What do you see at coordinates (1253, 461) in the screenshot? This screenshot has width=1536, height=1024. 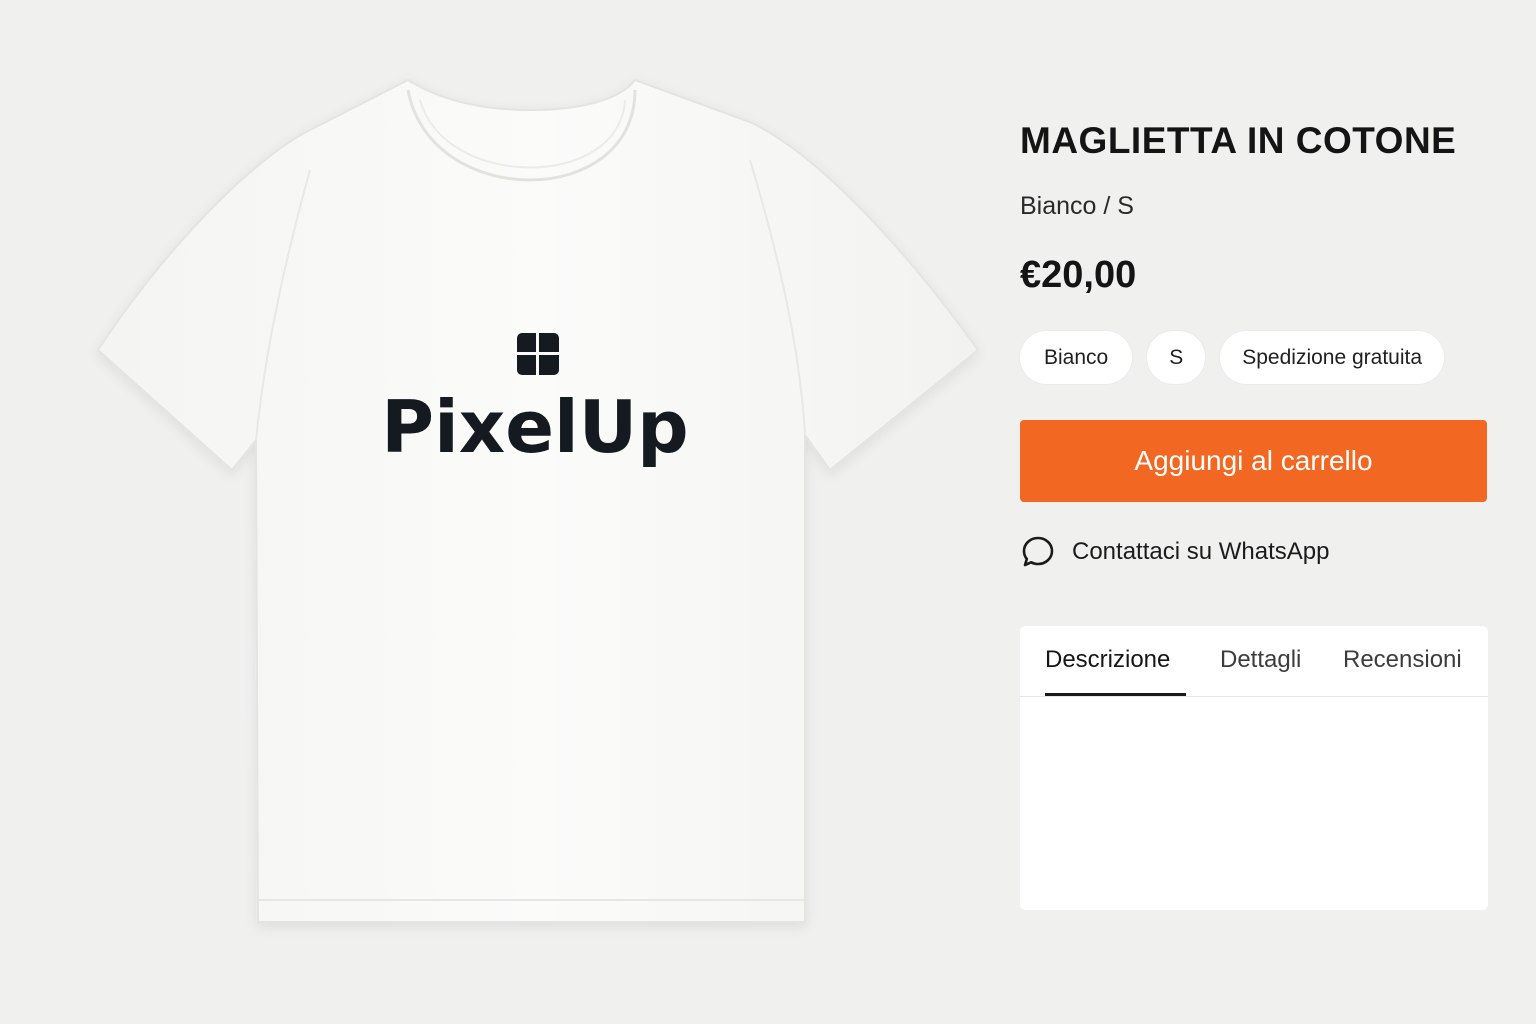 I see `add-to-cart-button: Aggiungi al carrello` at bounding box center [1253, 461].